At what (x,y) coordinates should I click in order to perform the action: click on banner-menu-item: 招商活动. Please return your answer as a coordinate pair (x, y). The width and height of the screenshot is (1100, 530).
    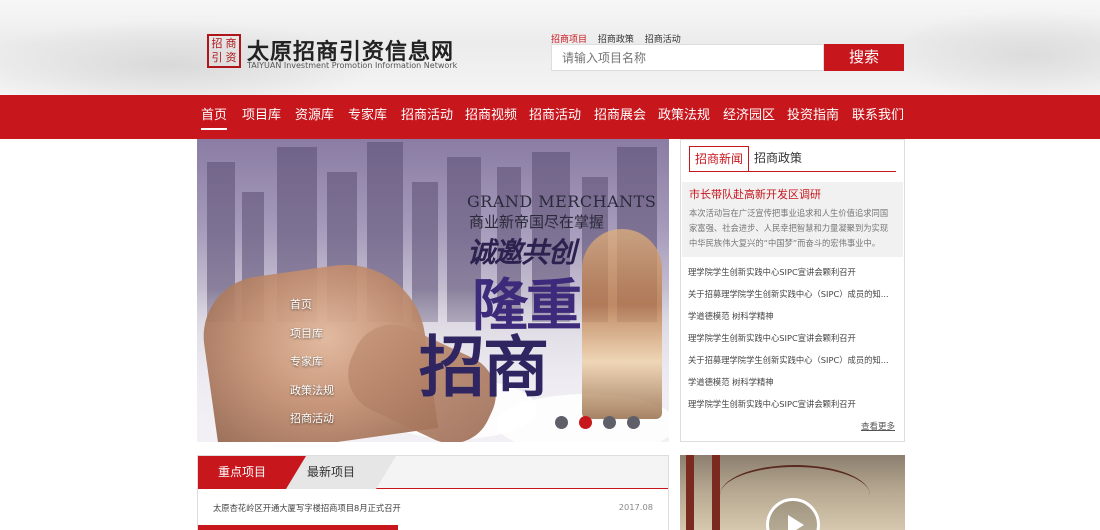
    Looking at the image, I should click on (312, 425).